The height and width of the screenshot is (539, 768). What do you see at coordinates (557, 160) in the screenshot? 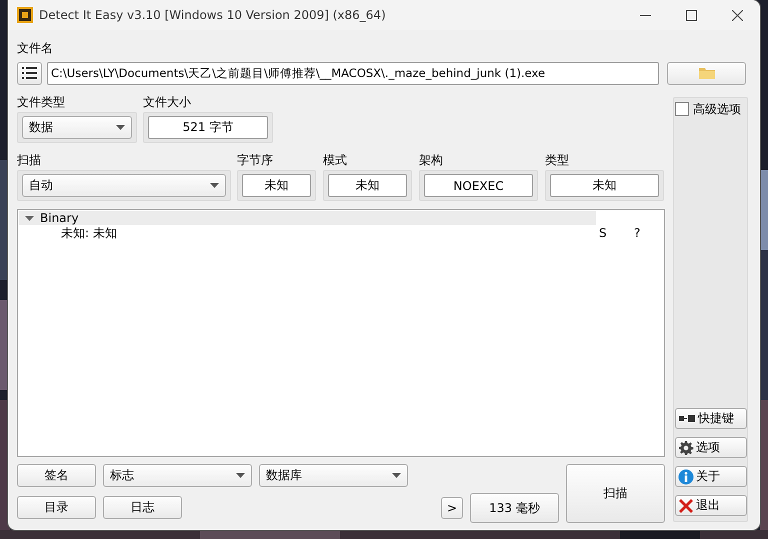
I see `info-label: 类型` at bounding box center [557, 160].